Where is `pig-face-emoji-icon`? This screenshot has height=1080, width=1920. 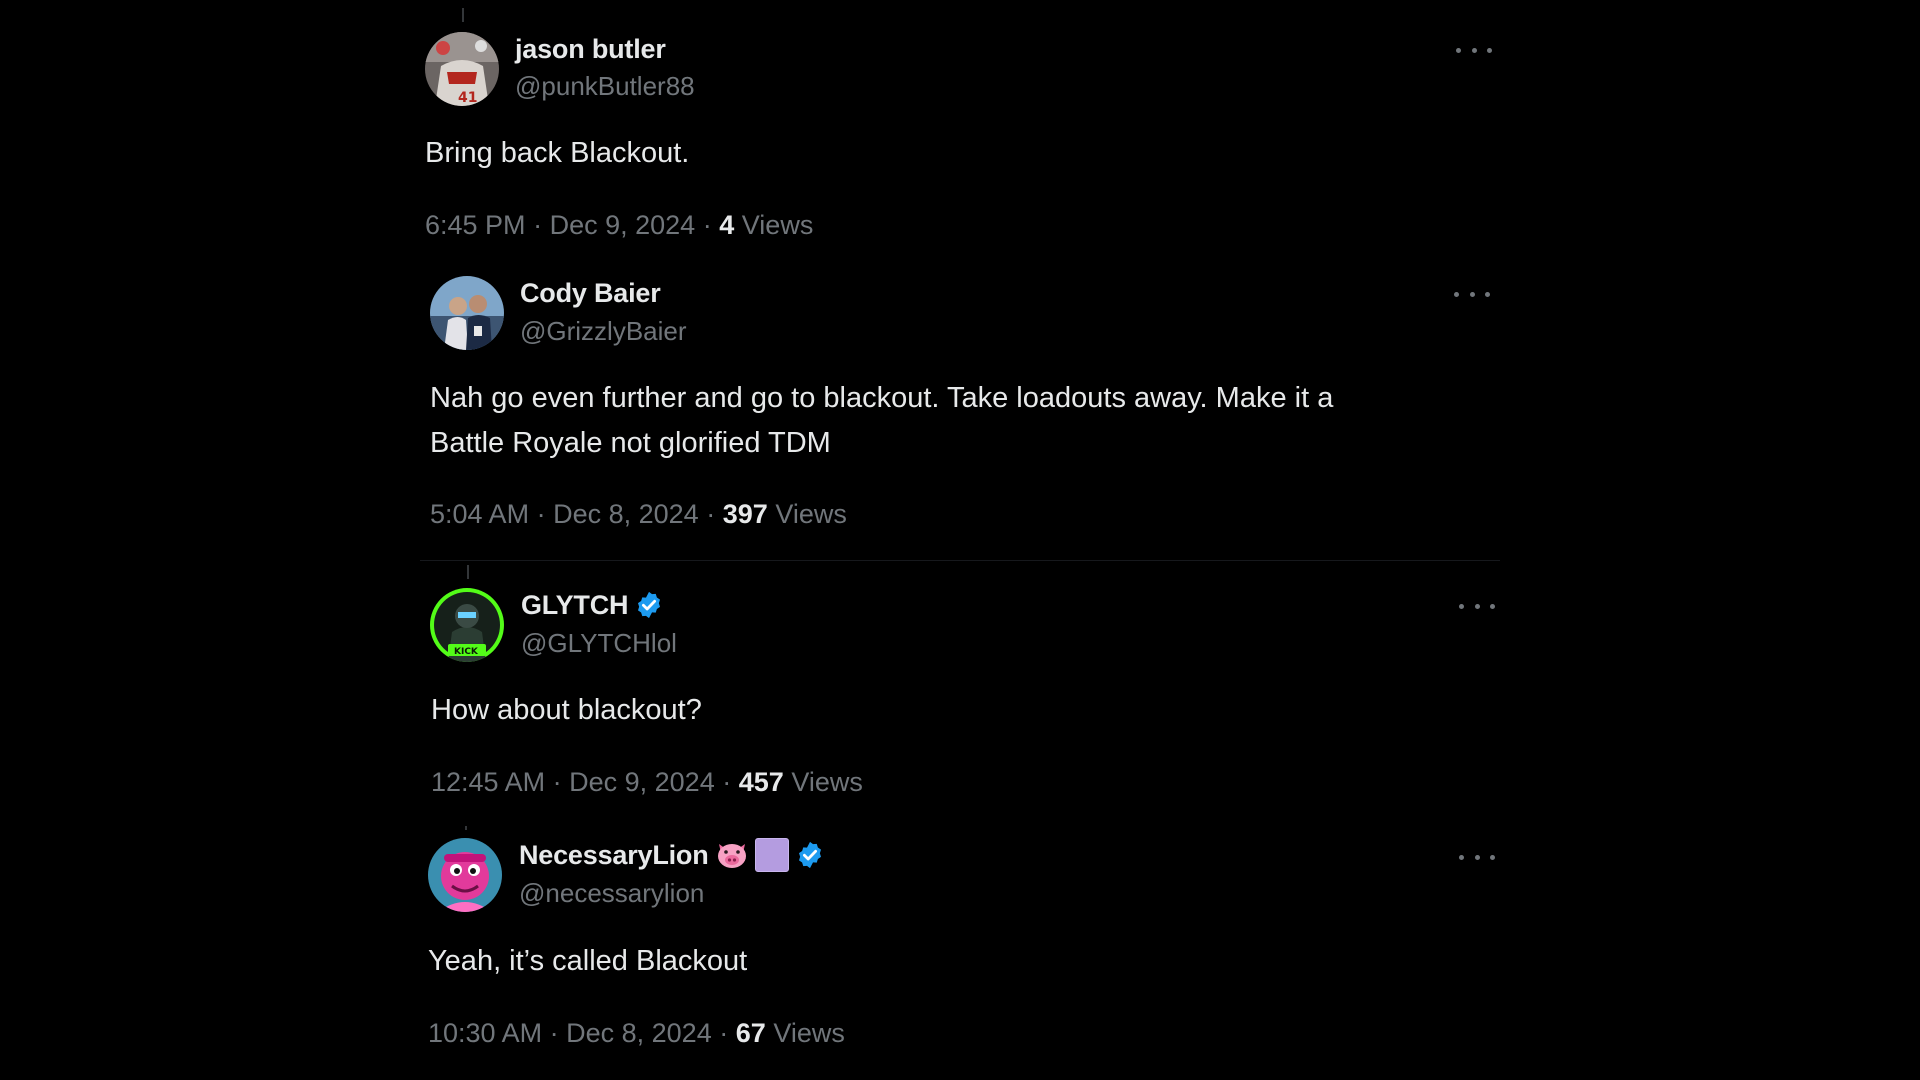
pig-face-emoji-icon is located at coordinates (731, 856).